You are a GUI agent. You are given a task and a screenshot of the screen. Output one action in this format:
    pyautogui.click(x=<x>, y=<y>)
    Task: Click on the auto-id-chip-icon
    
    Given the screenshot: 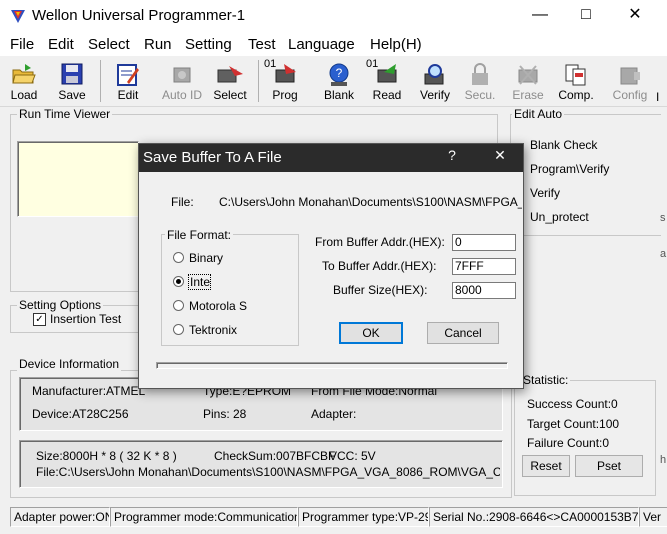 What is the action you would take?
    pyautogui.click(x=182, y=75)
    